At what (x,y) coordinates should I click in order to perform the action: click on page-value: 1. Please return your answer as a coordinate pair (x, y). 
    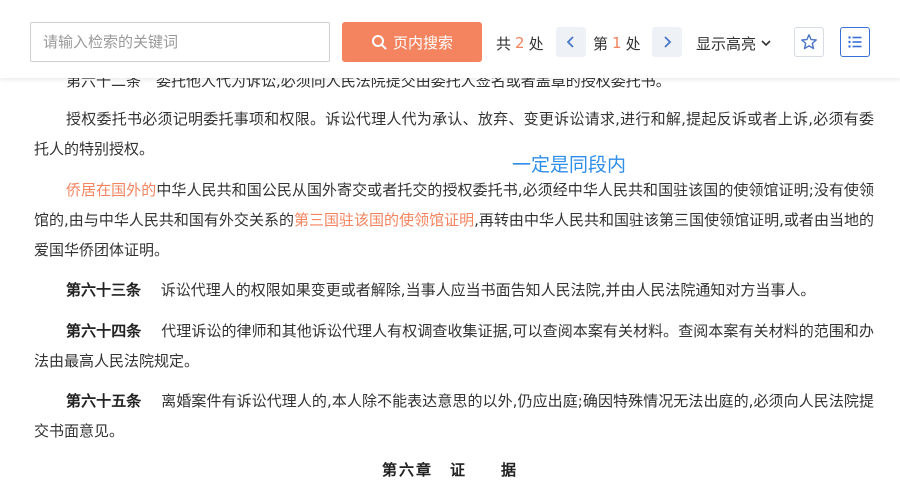
    Looking at the image, I should click on (617, 43).